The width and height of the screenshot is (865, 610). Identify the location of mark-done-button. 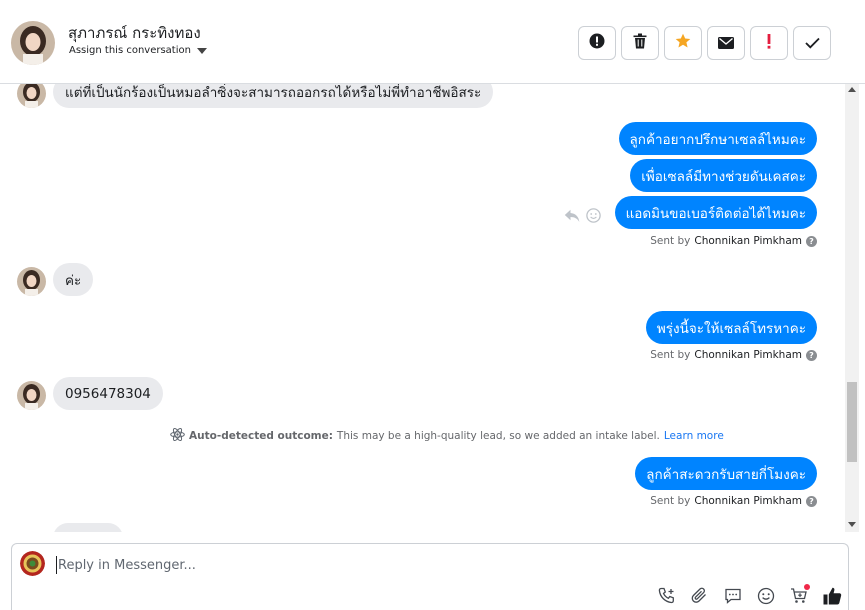
(812, 43).